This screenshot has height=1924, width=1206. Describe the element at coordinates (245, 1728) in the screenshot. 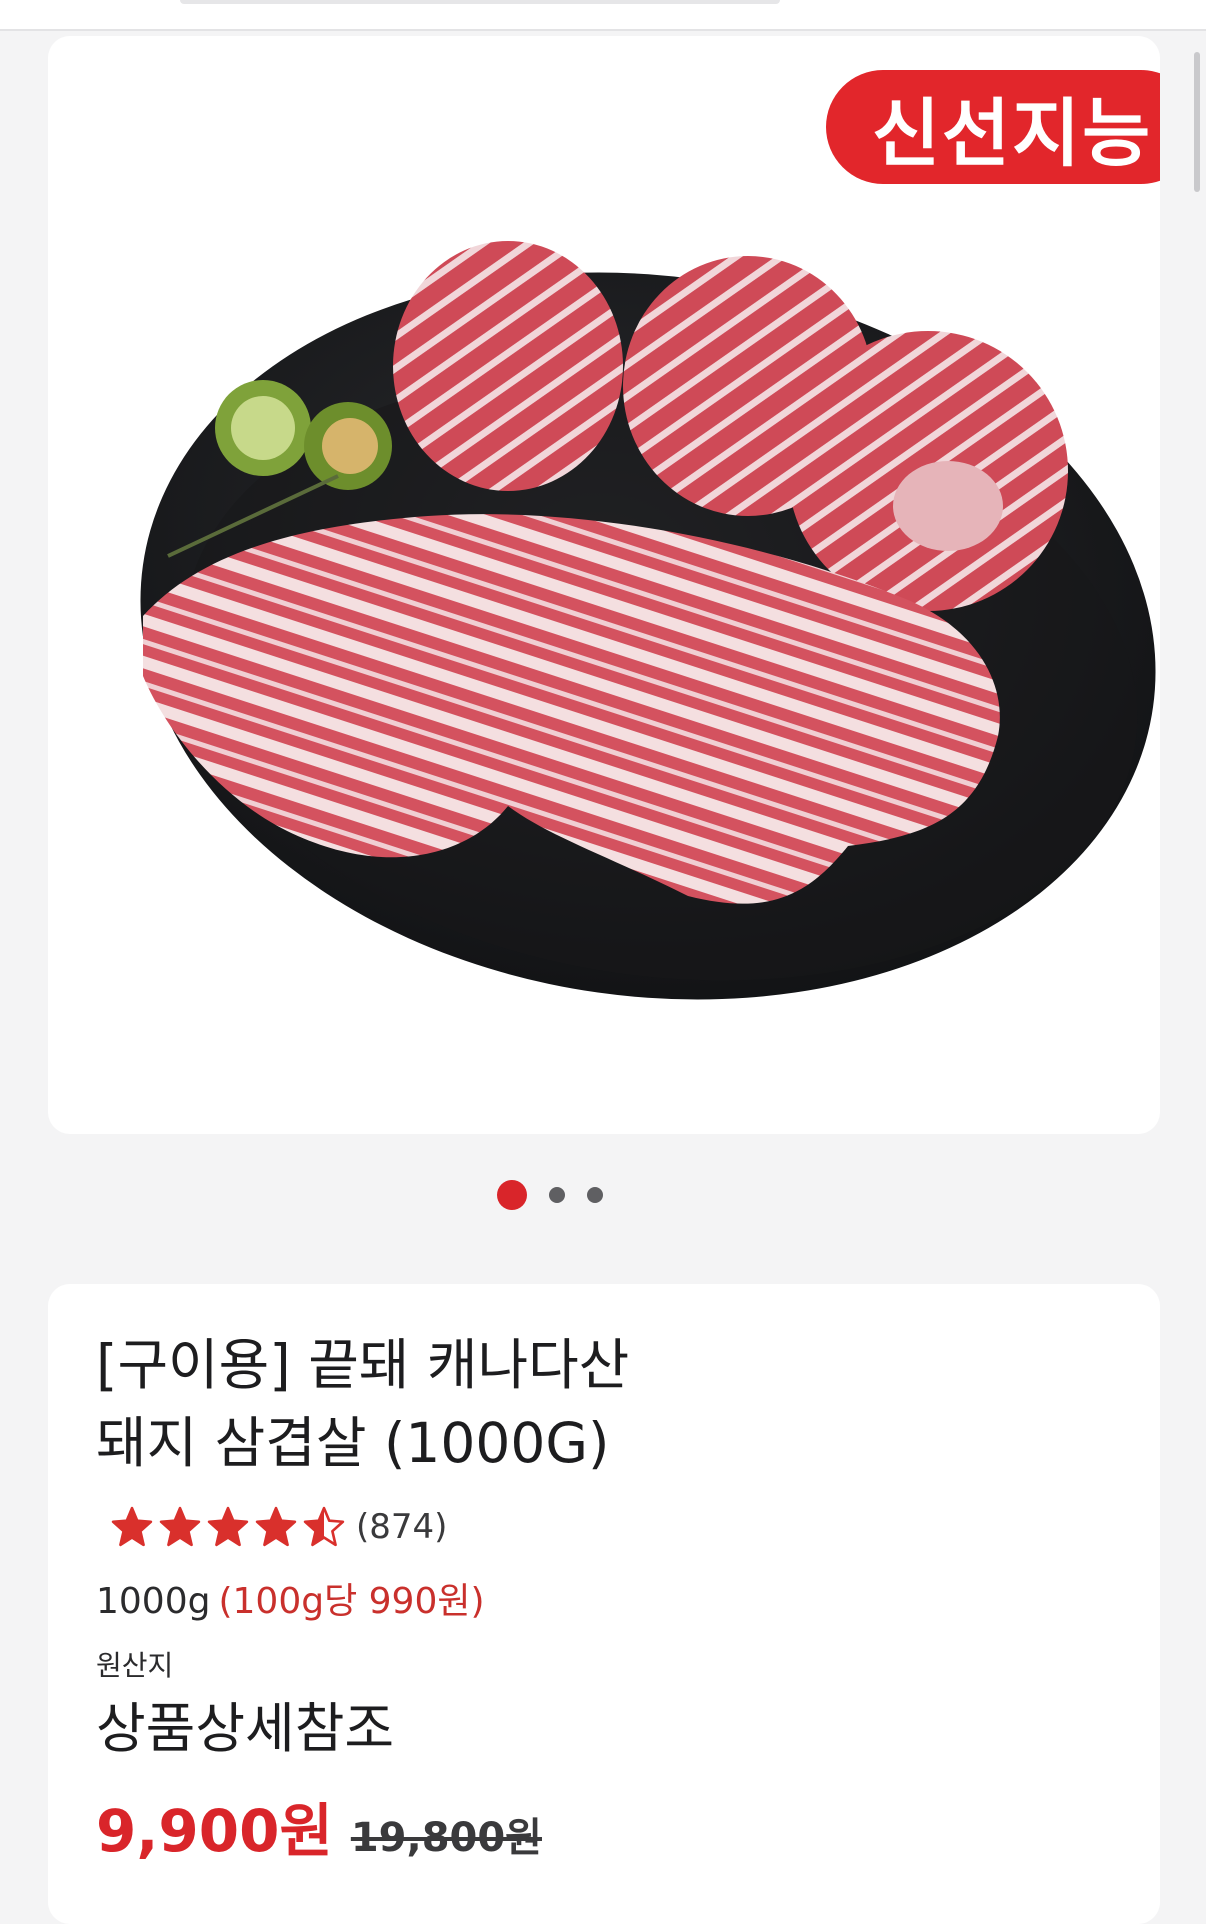

I see `origin-value: 상품상세참조` at that location.